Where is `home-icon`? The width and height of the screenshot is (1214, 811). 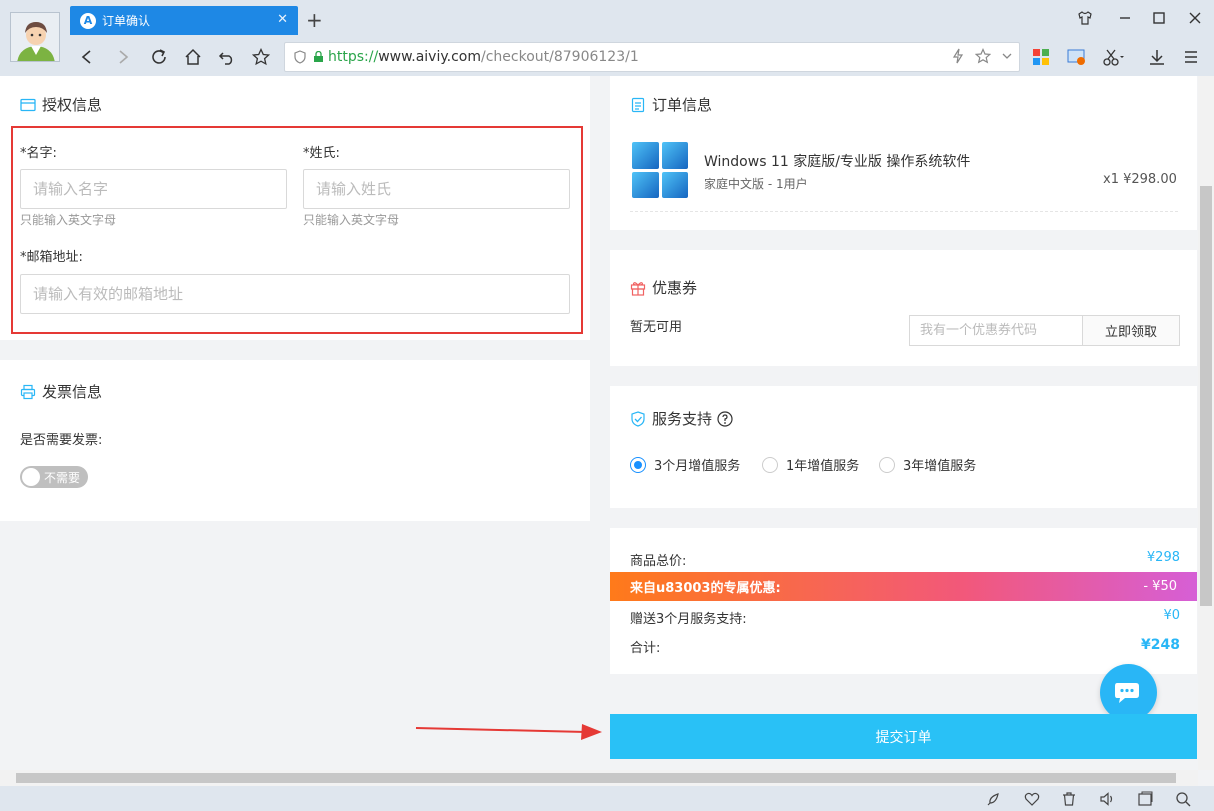
home-icon is located at coordinates (193, 57).